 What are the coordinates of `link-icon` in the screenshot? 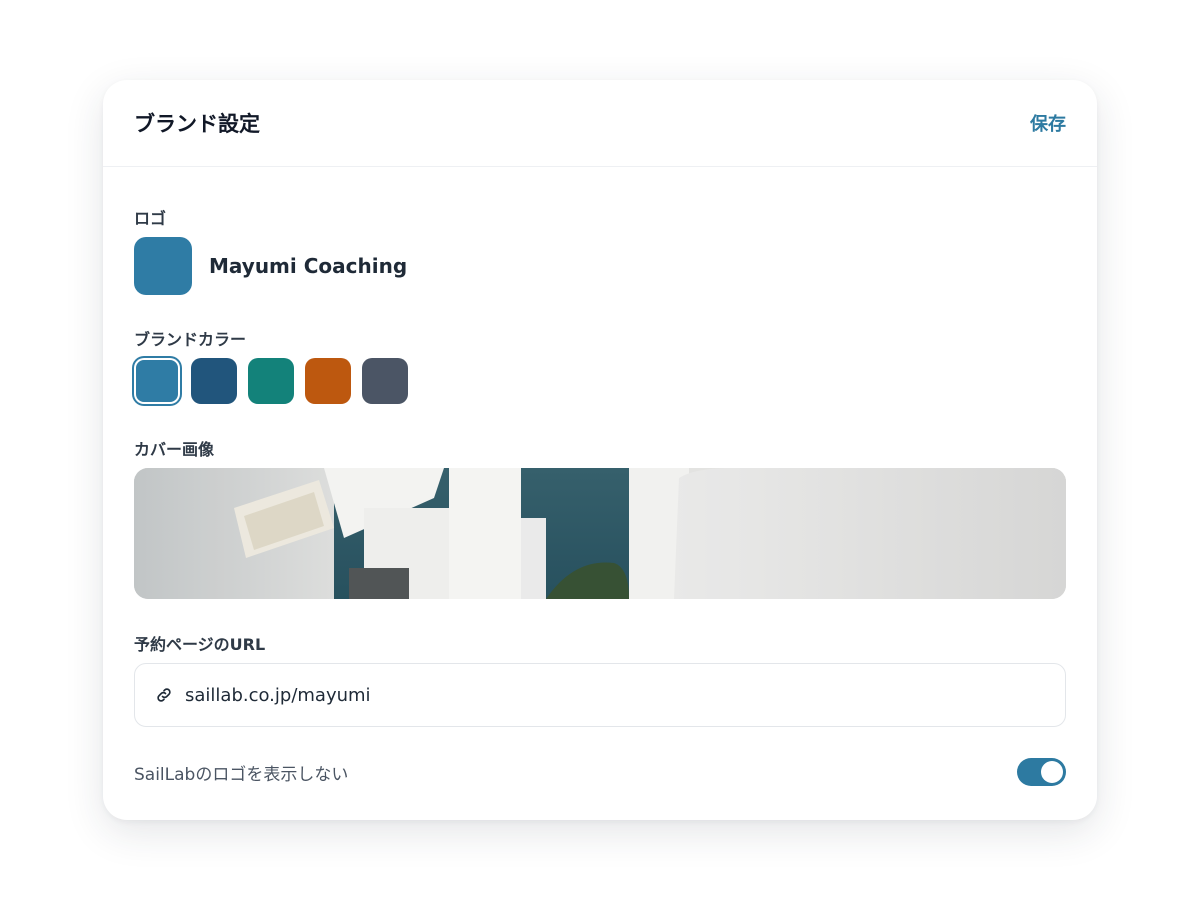 It's located at (164, 695).